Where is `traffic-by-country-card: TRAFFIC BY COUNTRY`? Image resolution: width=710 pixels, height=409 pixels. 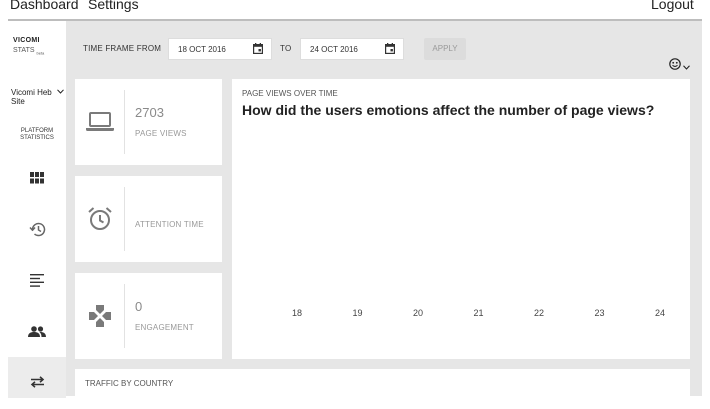 traffic-by-country-card: TRAFFIC BY COUNTRY is located at coordinates (382, 389).